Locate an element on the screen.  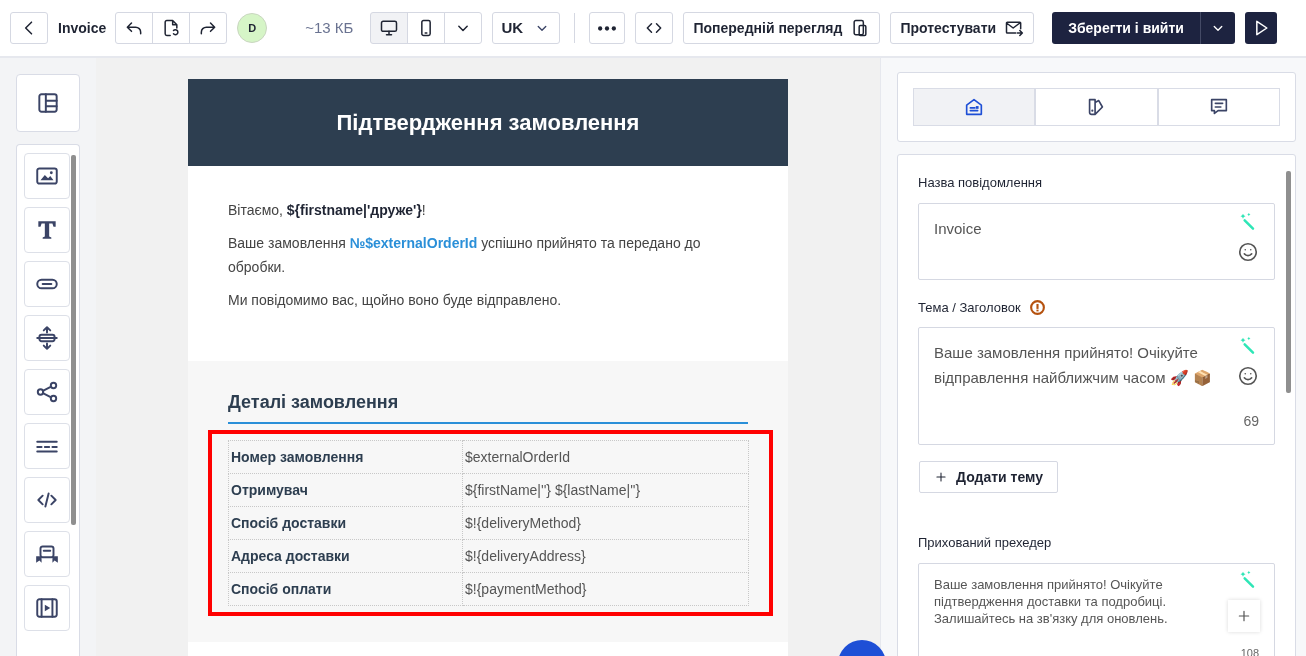
banner-block-tile is located at coordinates (47, 554).